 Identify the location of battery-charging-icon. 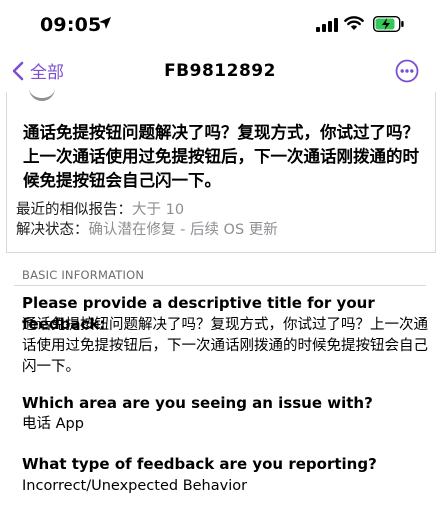
(388, 25).